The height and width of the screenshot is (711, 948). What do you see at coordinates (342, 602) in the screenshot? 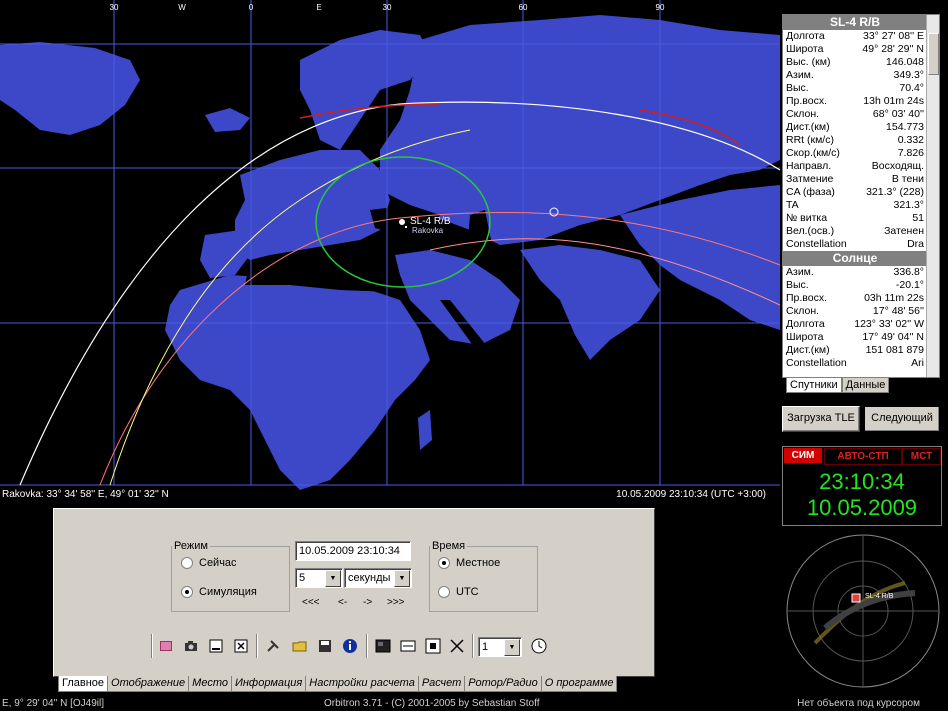
I see `nav-back-button: <-` at bounding box center [342, 602].